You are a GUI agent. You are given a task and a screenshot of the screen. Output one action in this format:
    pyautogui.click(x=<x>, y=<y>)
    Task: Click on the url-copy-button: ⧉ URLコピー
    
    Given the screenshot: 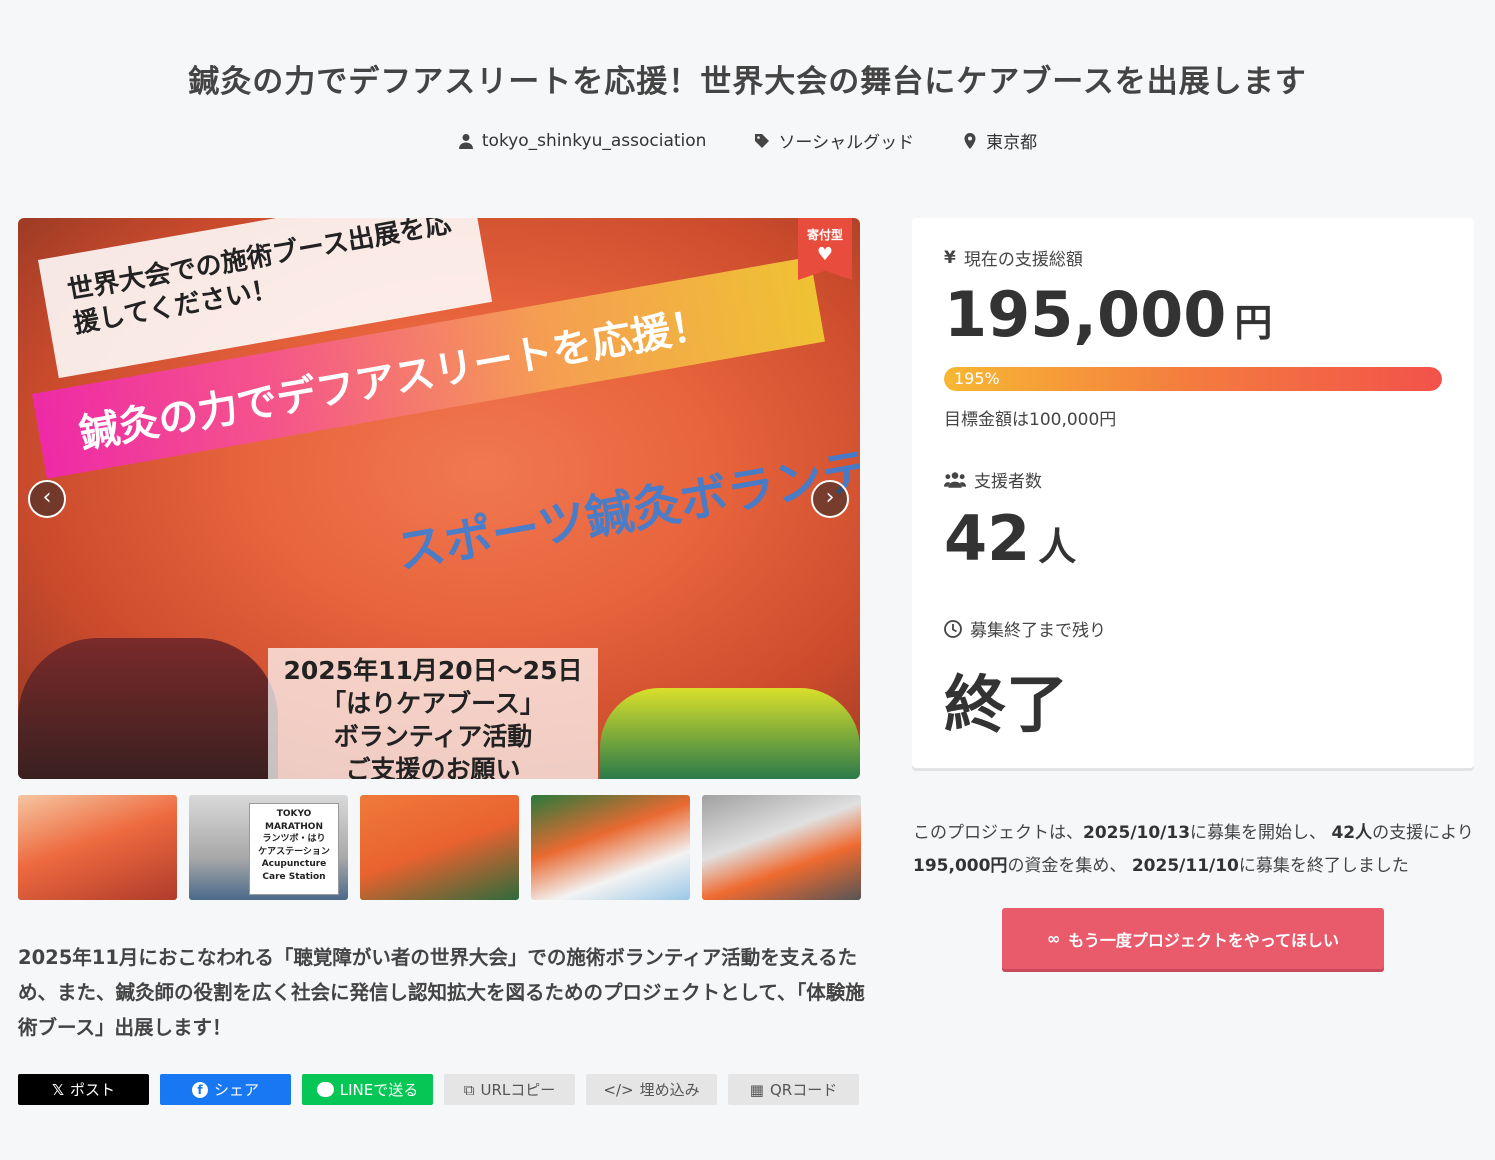 What is the action you would take?
    pyautogui.click(x=509, y=1089)
    